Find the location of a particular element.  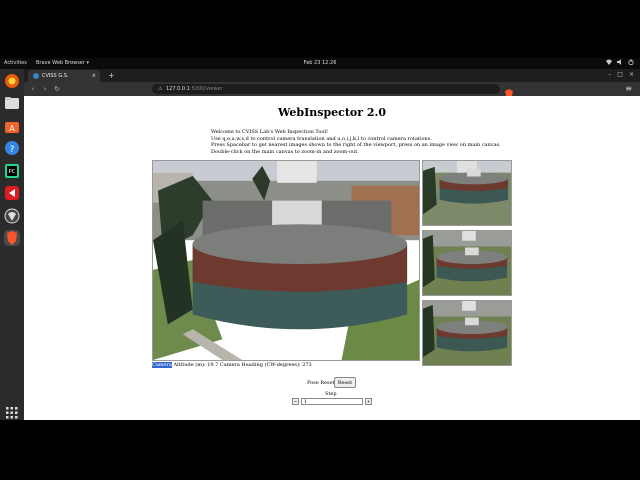

files-icon is located at coordinates (12, 103).